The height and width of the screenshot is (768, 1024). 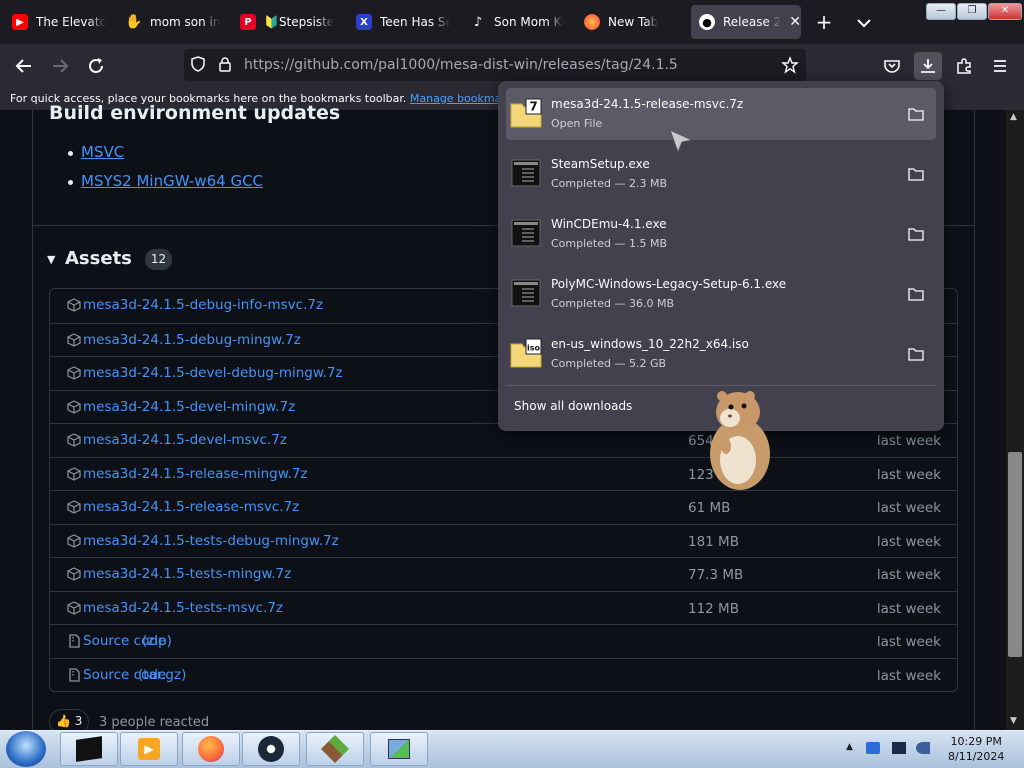 I want to click on tab-son-mom: ♪ Son Mom Kis, so click(x=517, y=22).